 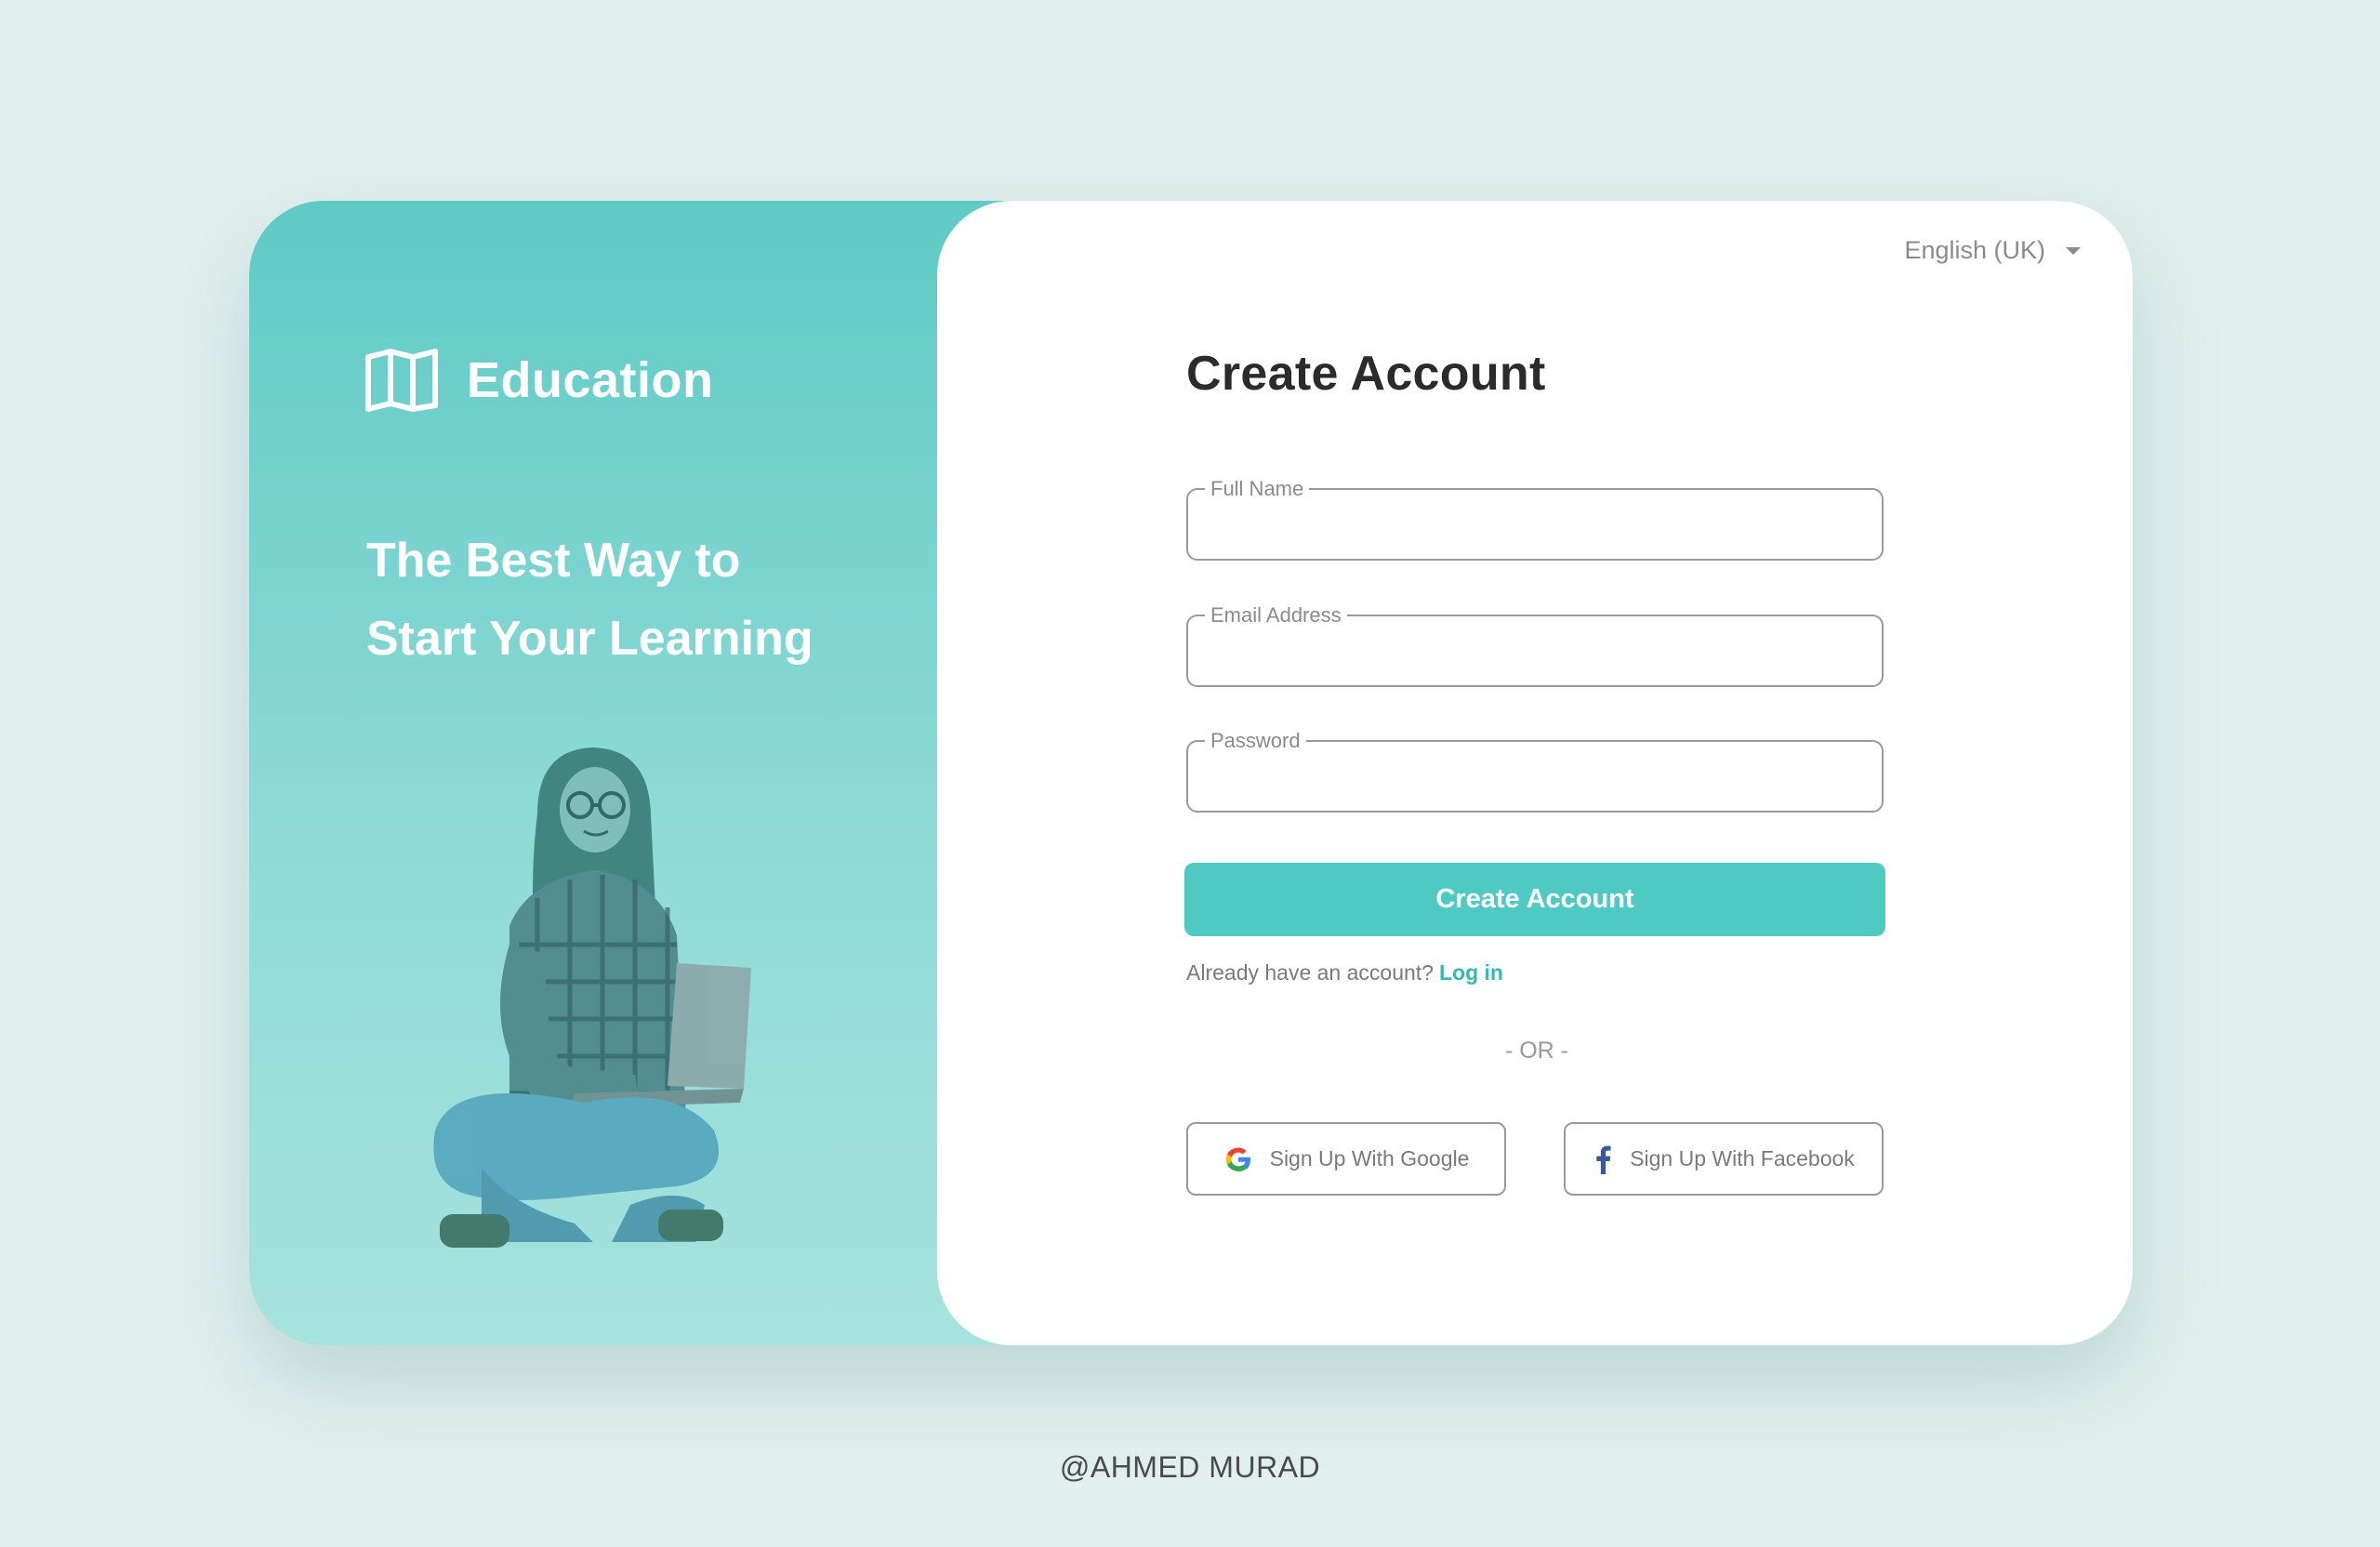 What do you see at coordinates (592, 997) in the screenshot?
I see `student-with-laptop-illustration` at bounding box center [592, 997].